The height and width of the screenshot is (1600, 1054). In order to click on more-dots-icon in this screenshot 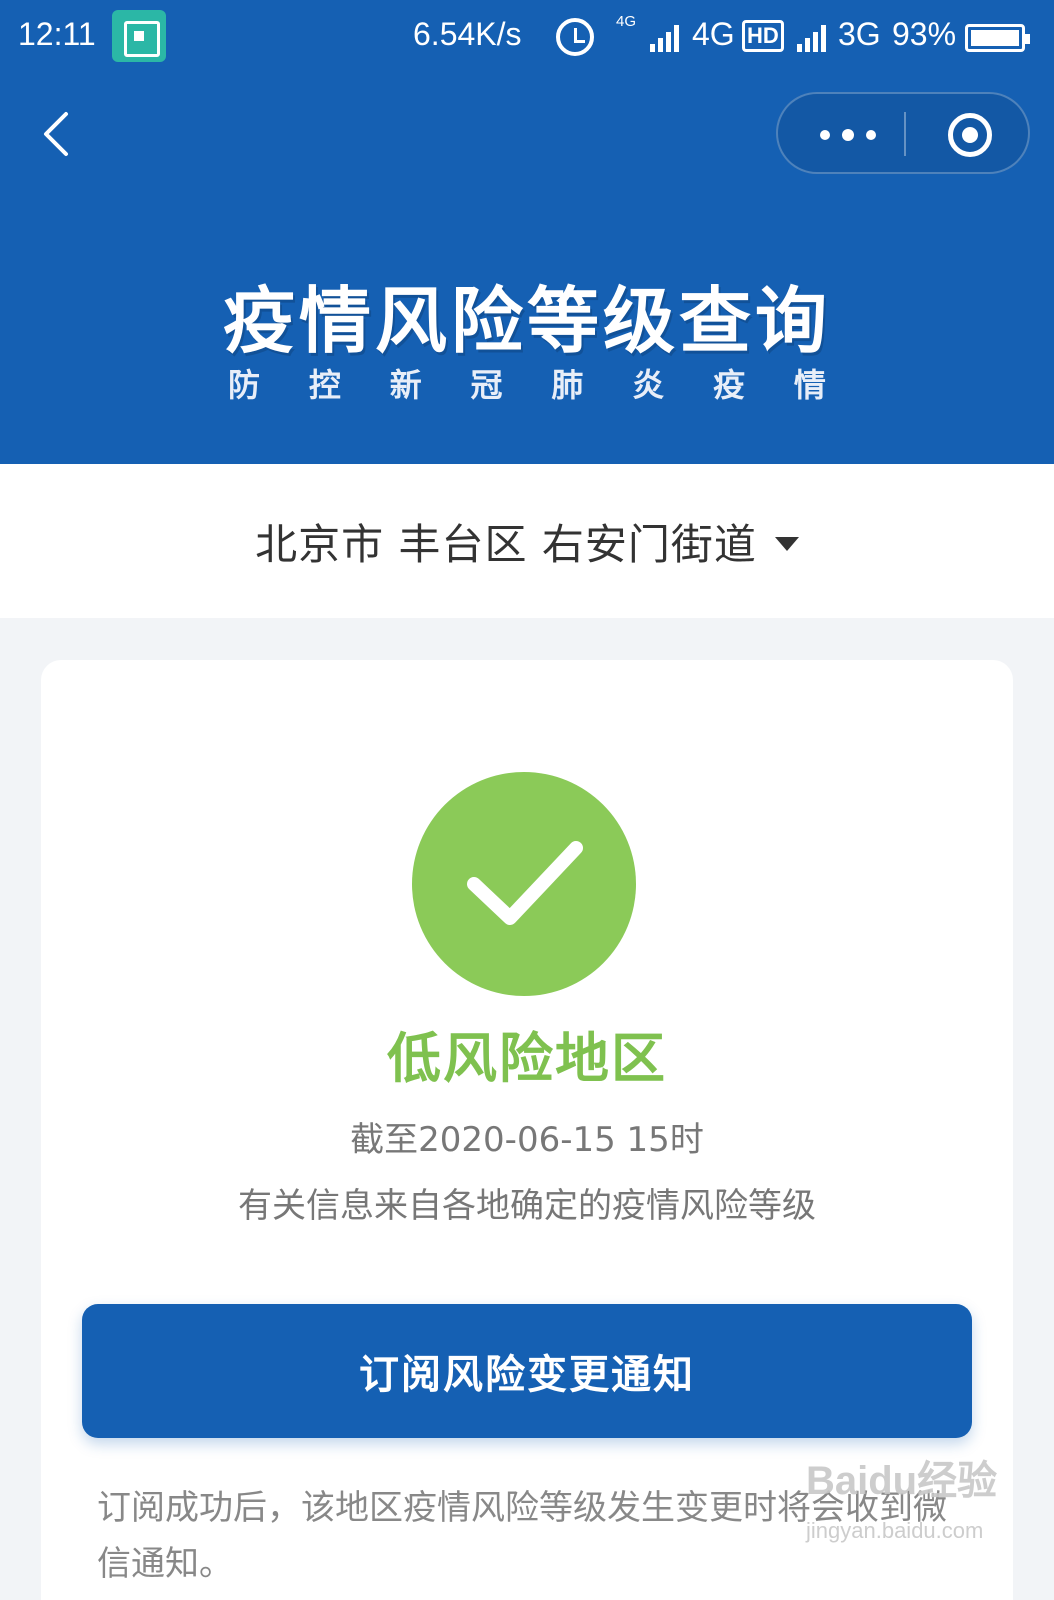, I will do `click(825, 135)`.